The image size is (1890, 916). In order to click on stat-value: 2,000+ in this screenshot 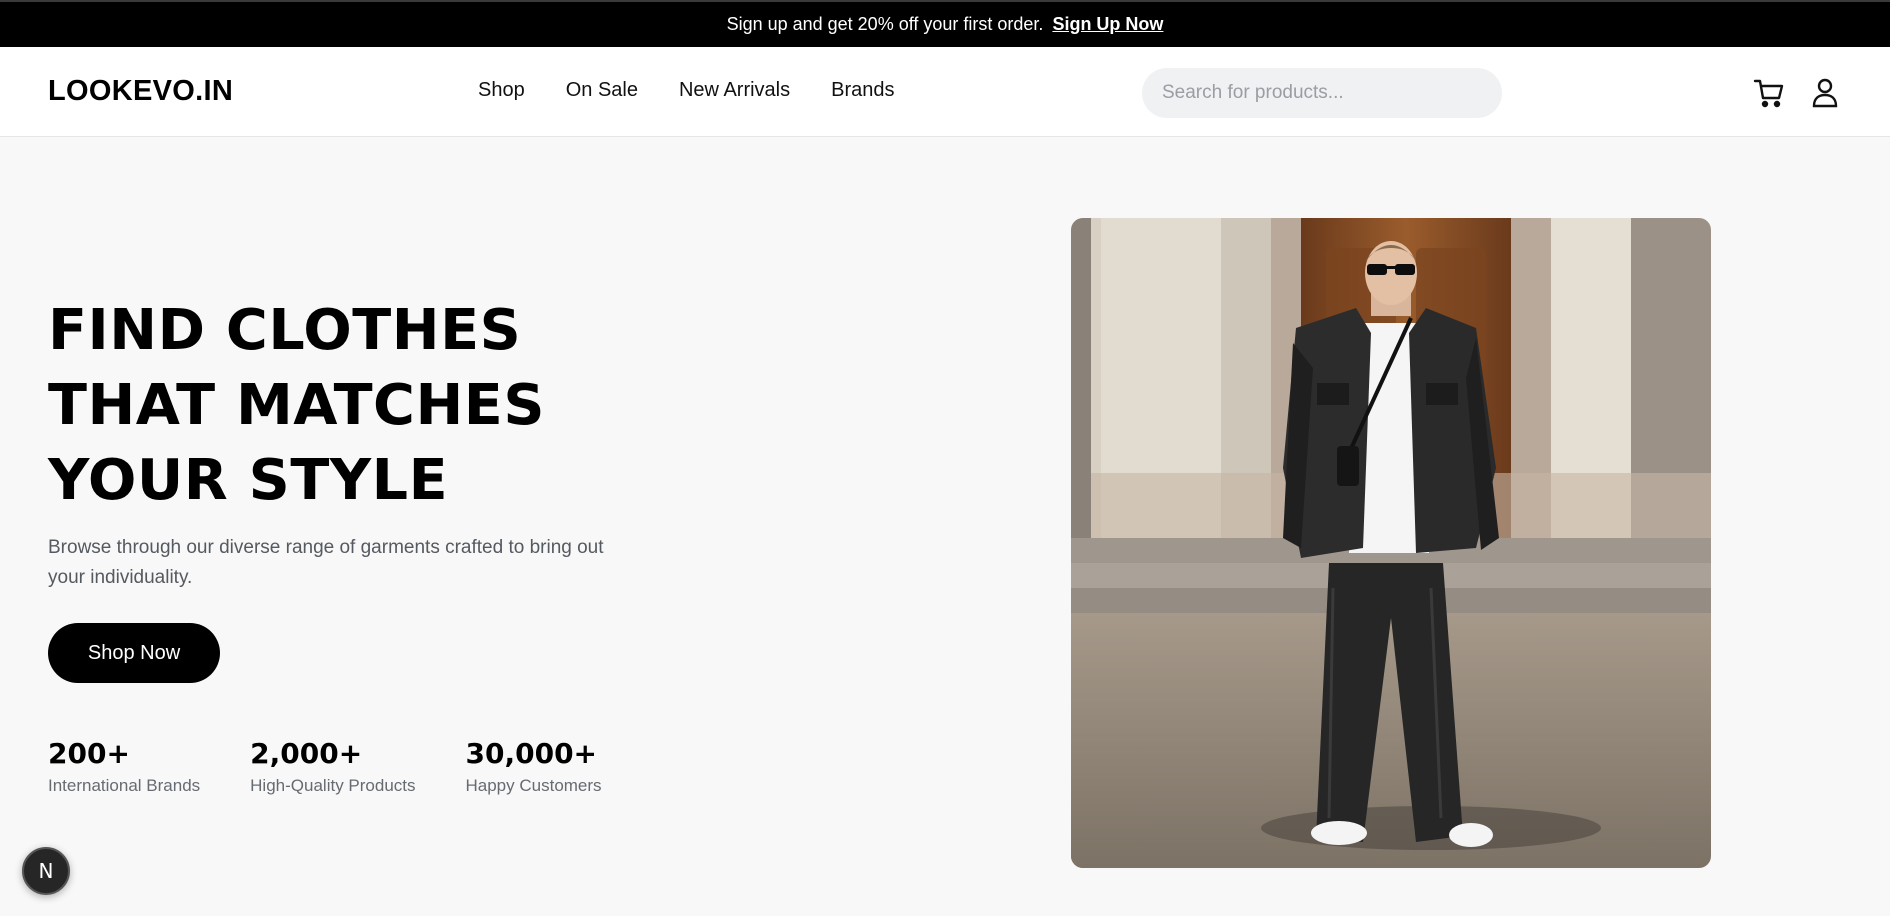, I will do `click(306, 753)`.